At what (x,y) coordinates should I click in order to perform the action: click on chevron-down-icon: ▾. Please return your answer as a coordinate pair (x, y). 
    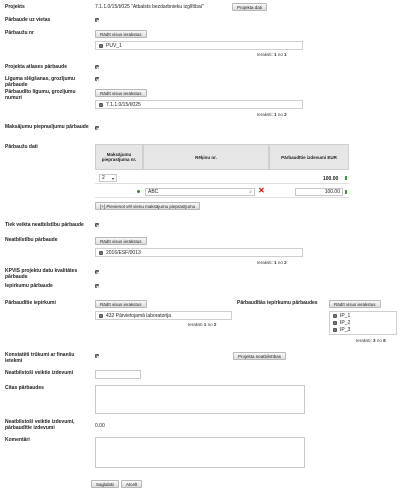
    Looking at the image, I should click on (112, 178).